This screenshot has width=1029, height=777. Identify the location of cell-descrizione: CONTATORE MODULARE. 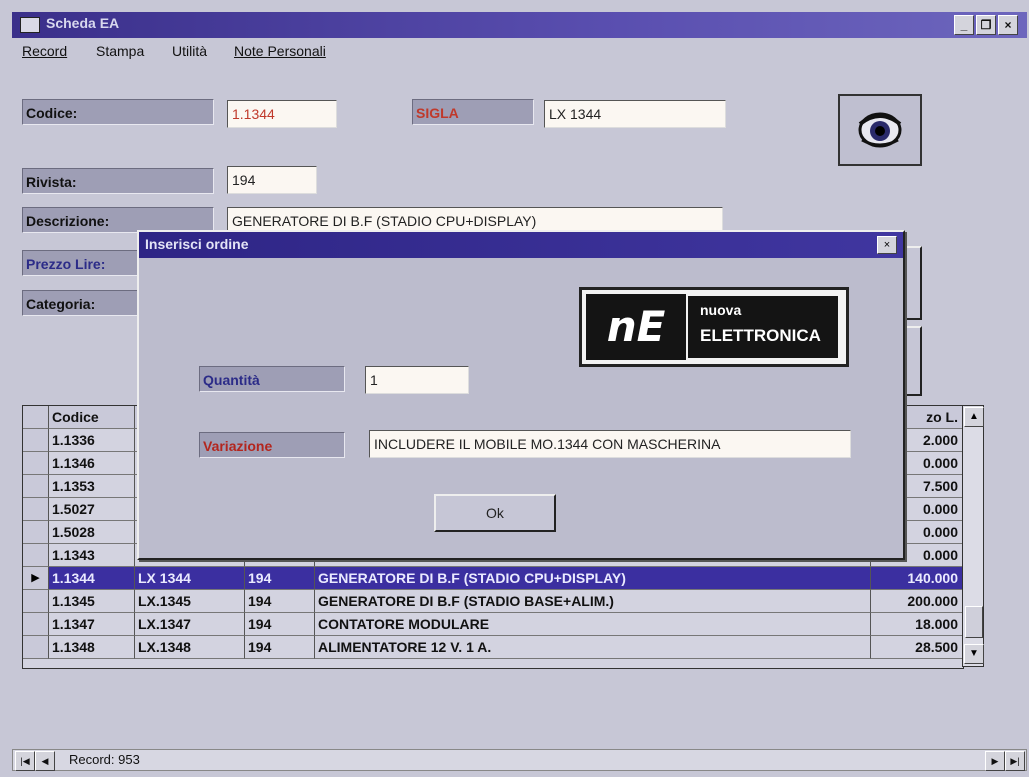
(593, 624).